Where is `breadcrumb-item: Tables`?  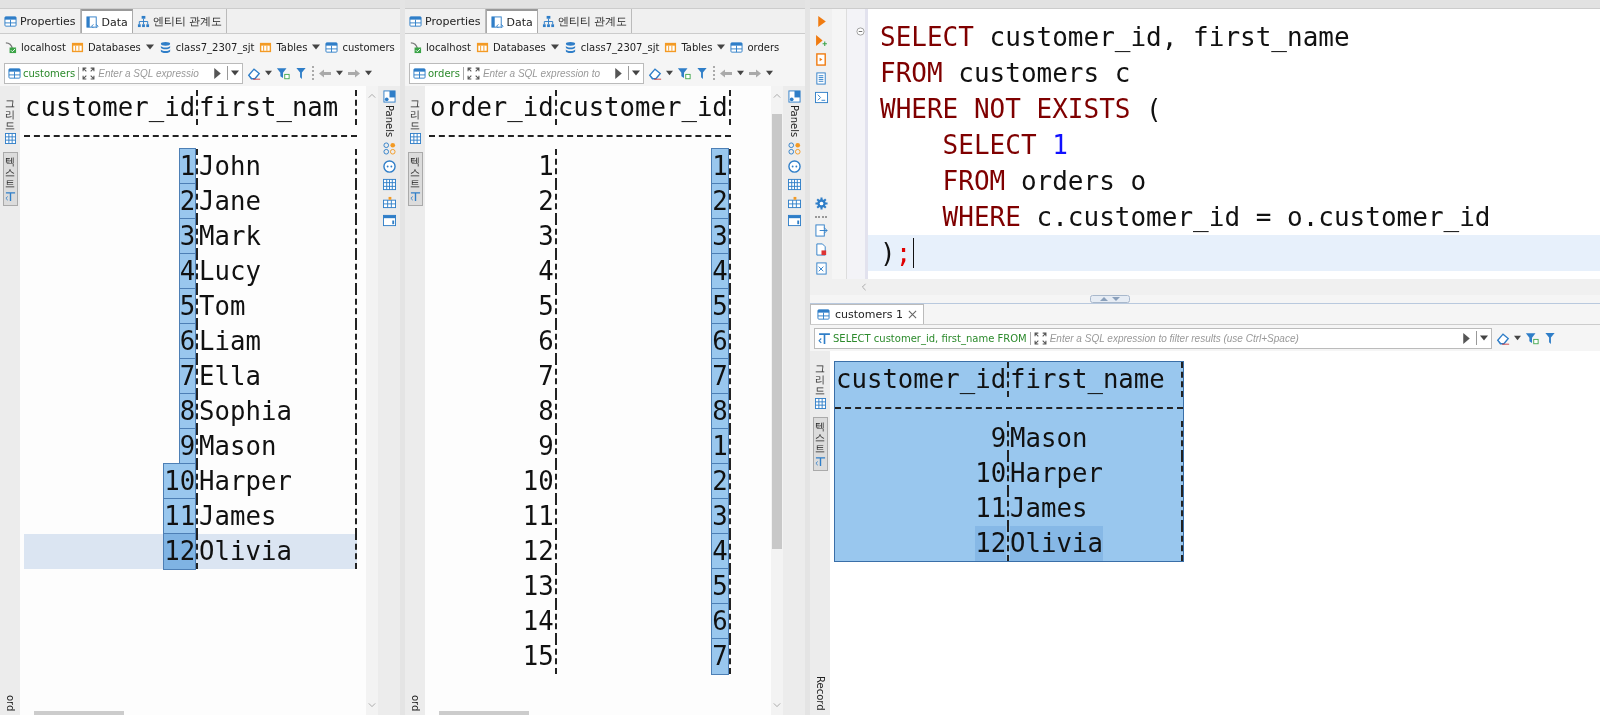 breadcrumb-item: Tables is located at coordinates (688, 47).